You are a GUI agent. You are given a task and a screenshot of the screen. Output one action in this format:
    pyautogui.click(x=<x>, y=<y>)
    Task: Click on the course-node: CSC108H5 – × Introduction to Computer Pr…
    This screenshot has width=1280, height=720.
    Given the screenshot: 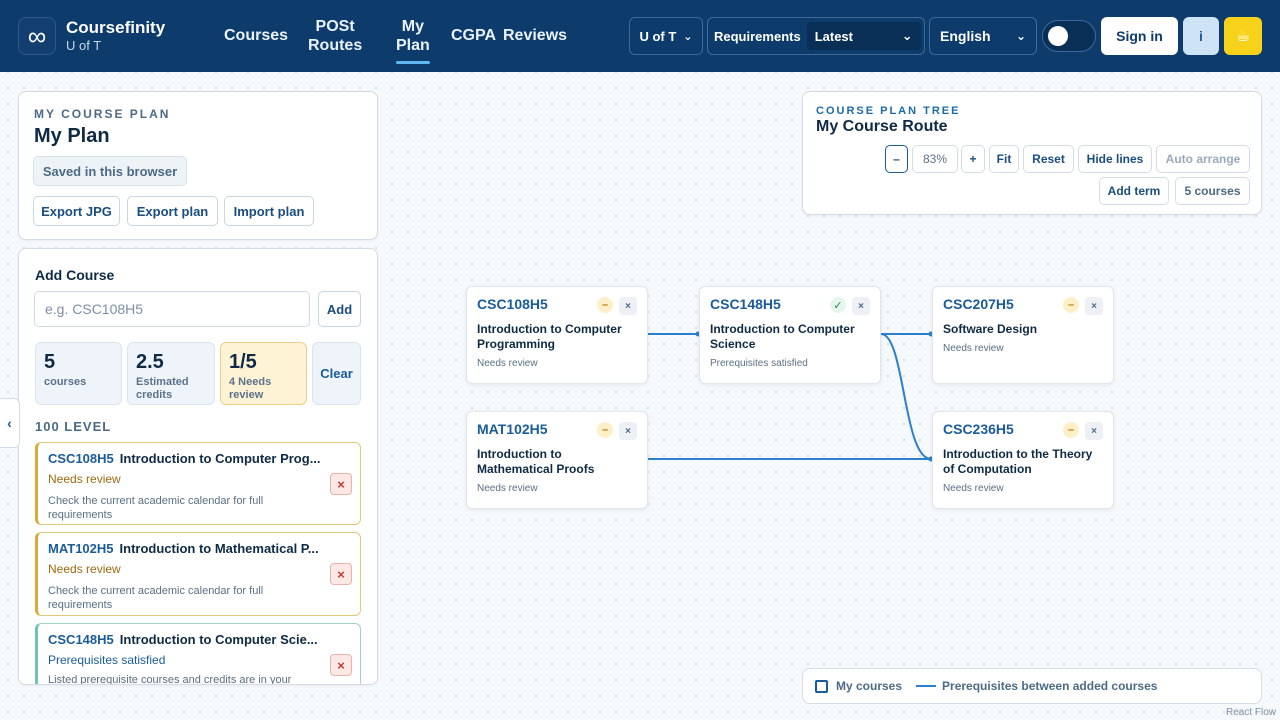 What is the action you would take?
    pyautogui.click(x=557, y=335)
    